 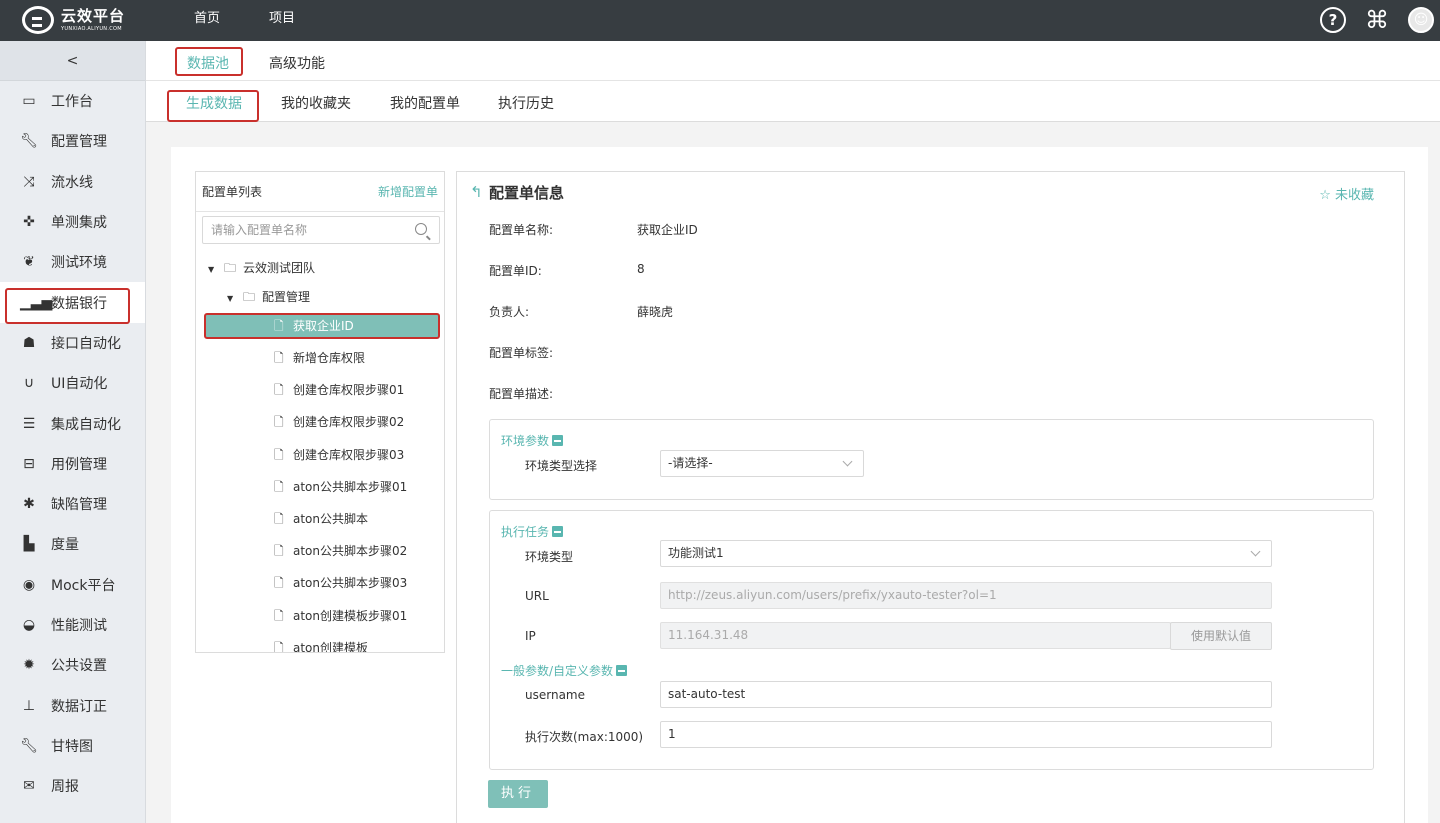 What do you see at coordinates (1377, 20) in the screenshot?
I see `command-icon: ⌘` at bounding box center [1377, 20].